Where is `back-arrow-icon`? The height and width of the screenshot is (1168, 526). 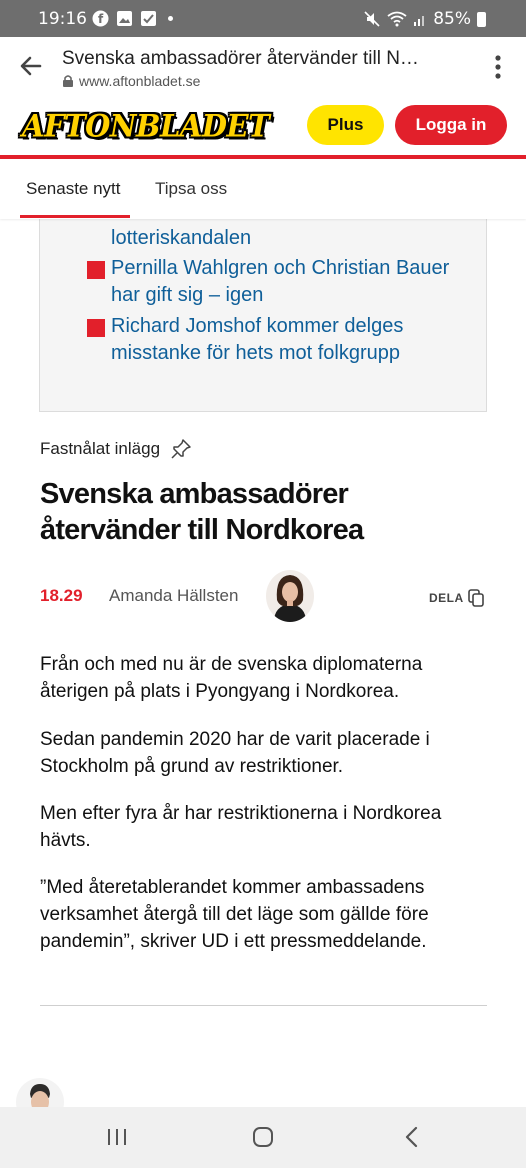
back-arrow-icon is located at coordinates (31, 66).